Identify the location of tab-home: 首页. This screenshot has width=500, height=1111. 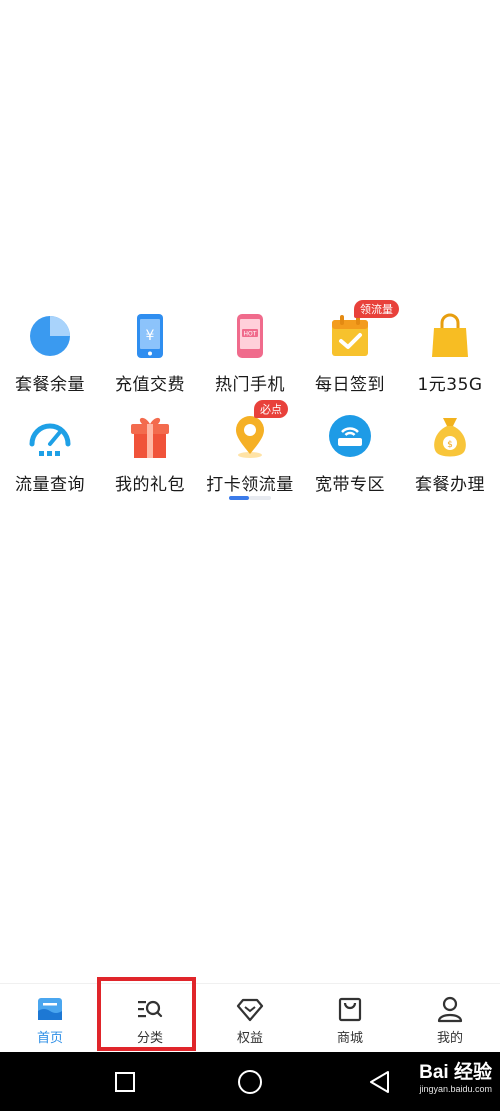
(50, 1018).